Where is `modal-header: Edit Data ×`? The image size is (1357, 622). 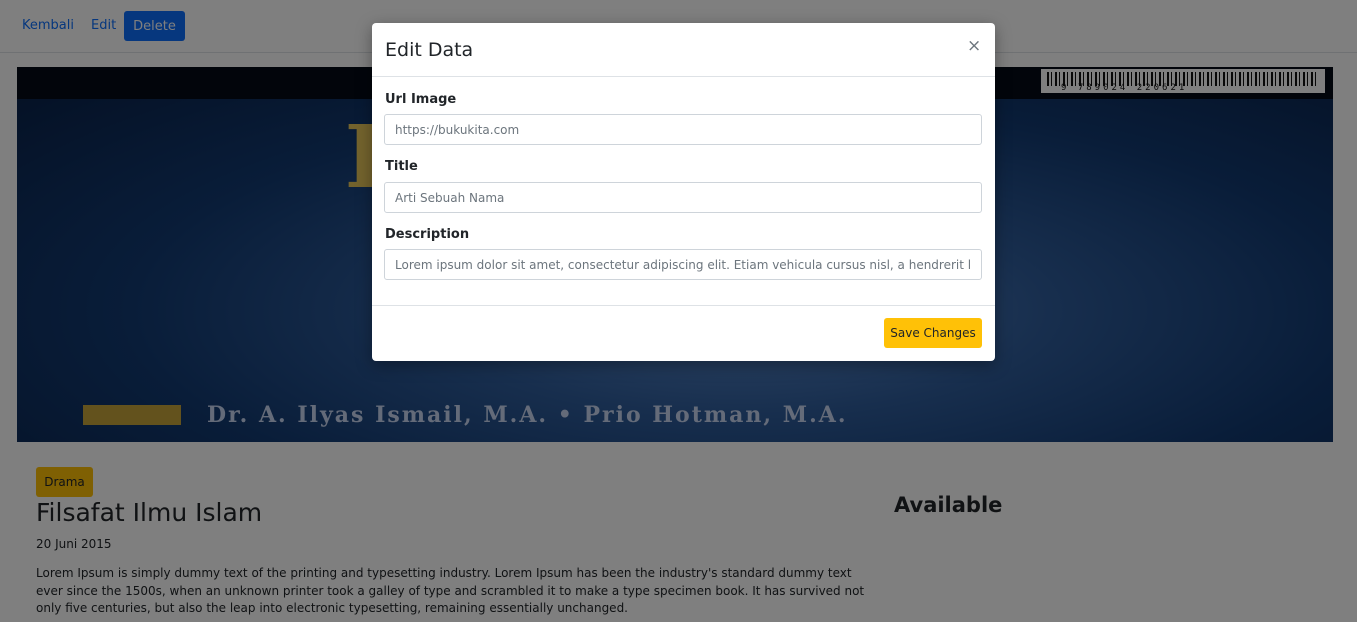
modal-header: Edit Data × is located at coordinates (683, 50).